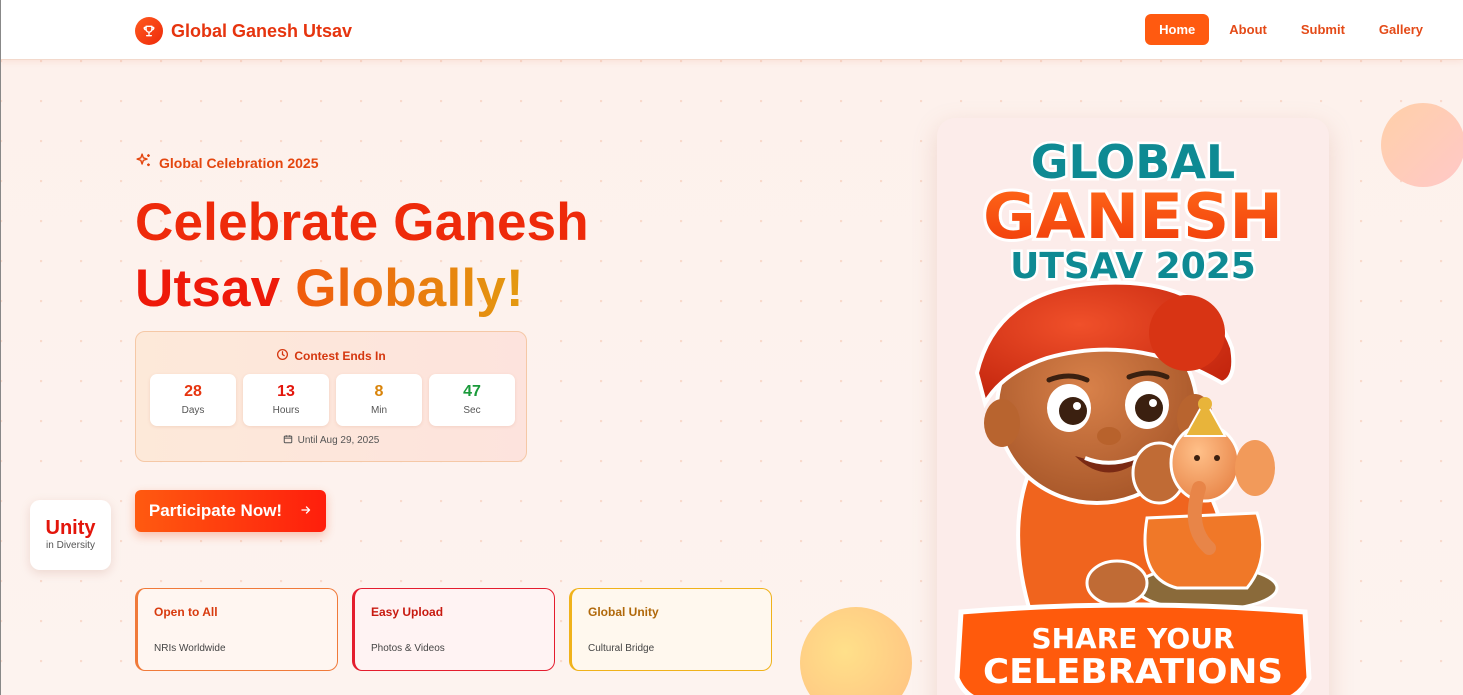 The image size is (1463, 695). What do you see at coordinates (286, 410) in the screenshot?
I see `countdown-unit: Hours` at bounding box center [286, 410].